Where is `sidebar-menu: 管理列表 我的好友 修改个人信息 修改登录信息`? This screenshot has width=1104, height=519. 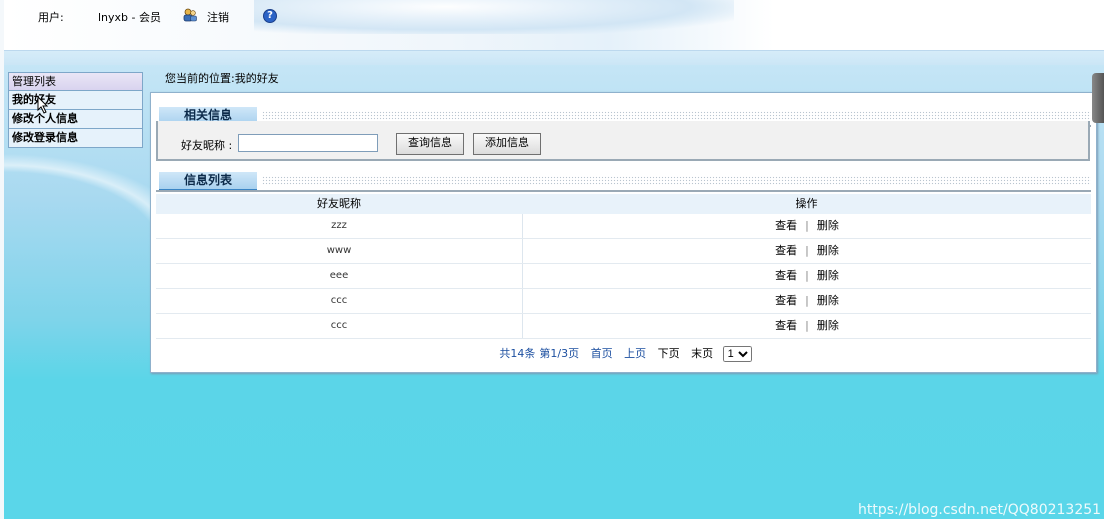 sidebar-menu: 管理列表 我的好友 修改个人信息 修改登录信息 is located at coordinates (75, 110).